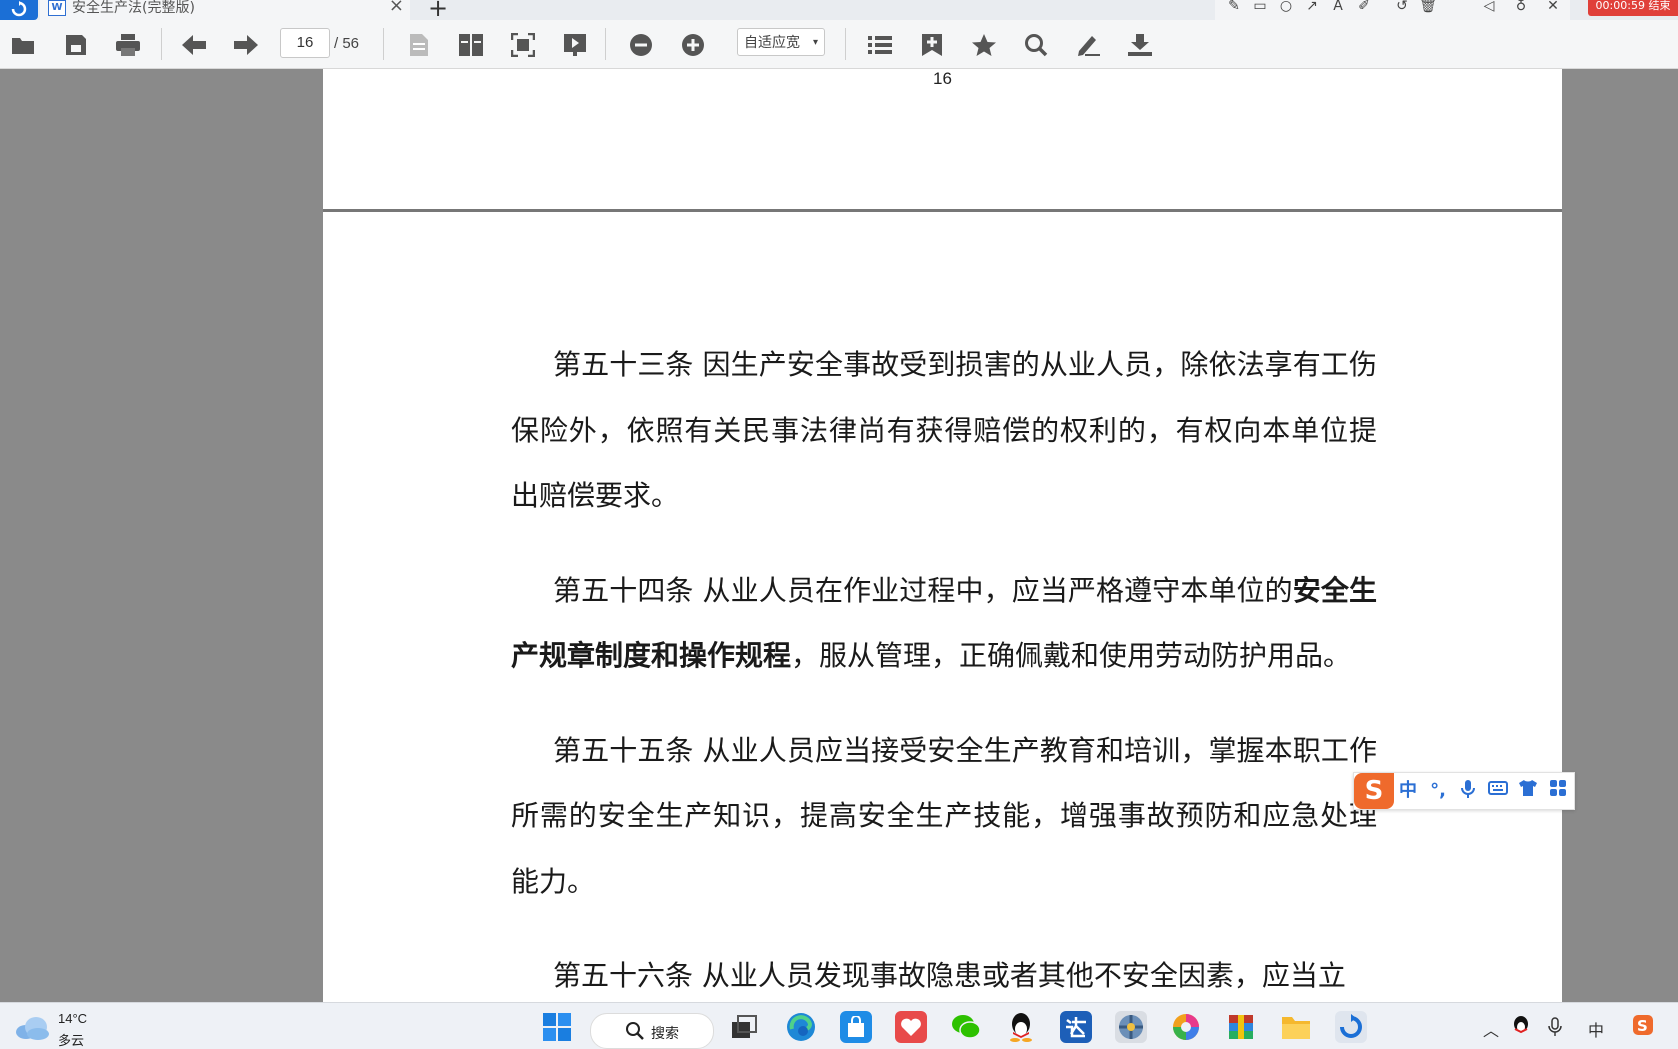 The width and height of the screenshot is (1678, 1049). I want to click on taskbar-da-app, so click(1076, 1027).